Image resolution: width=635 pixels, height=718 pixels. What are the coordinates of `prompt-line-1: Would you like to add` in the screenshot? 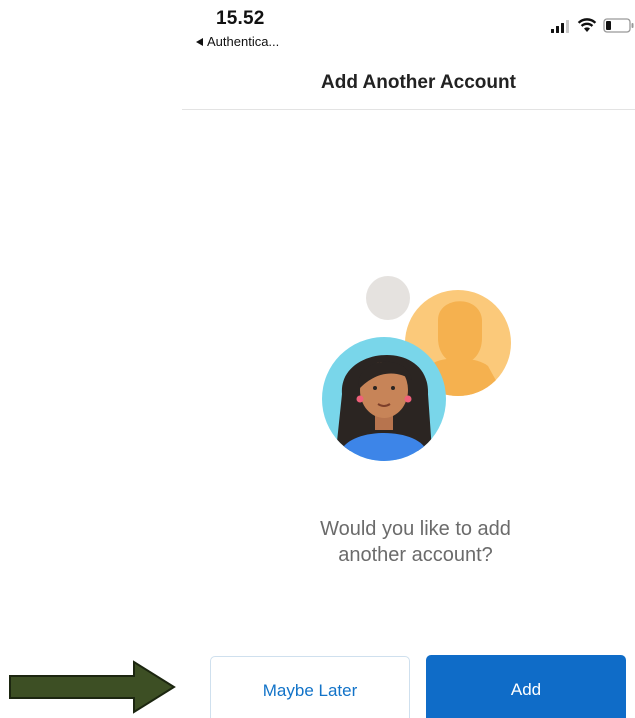 It's located at (415, 529).